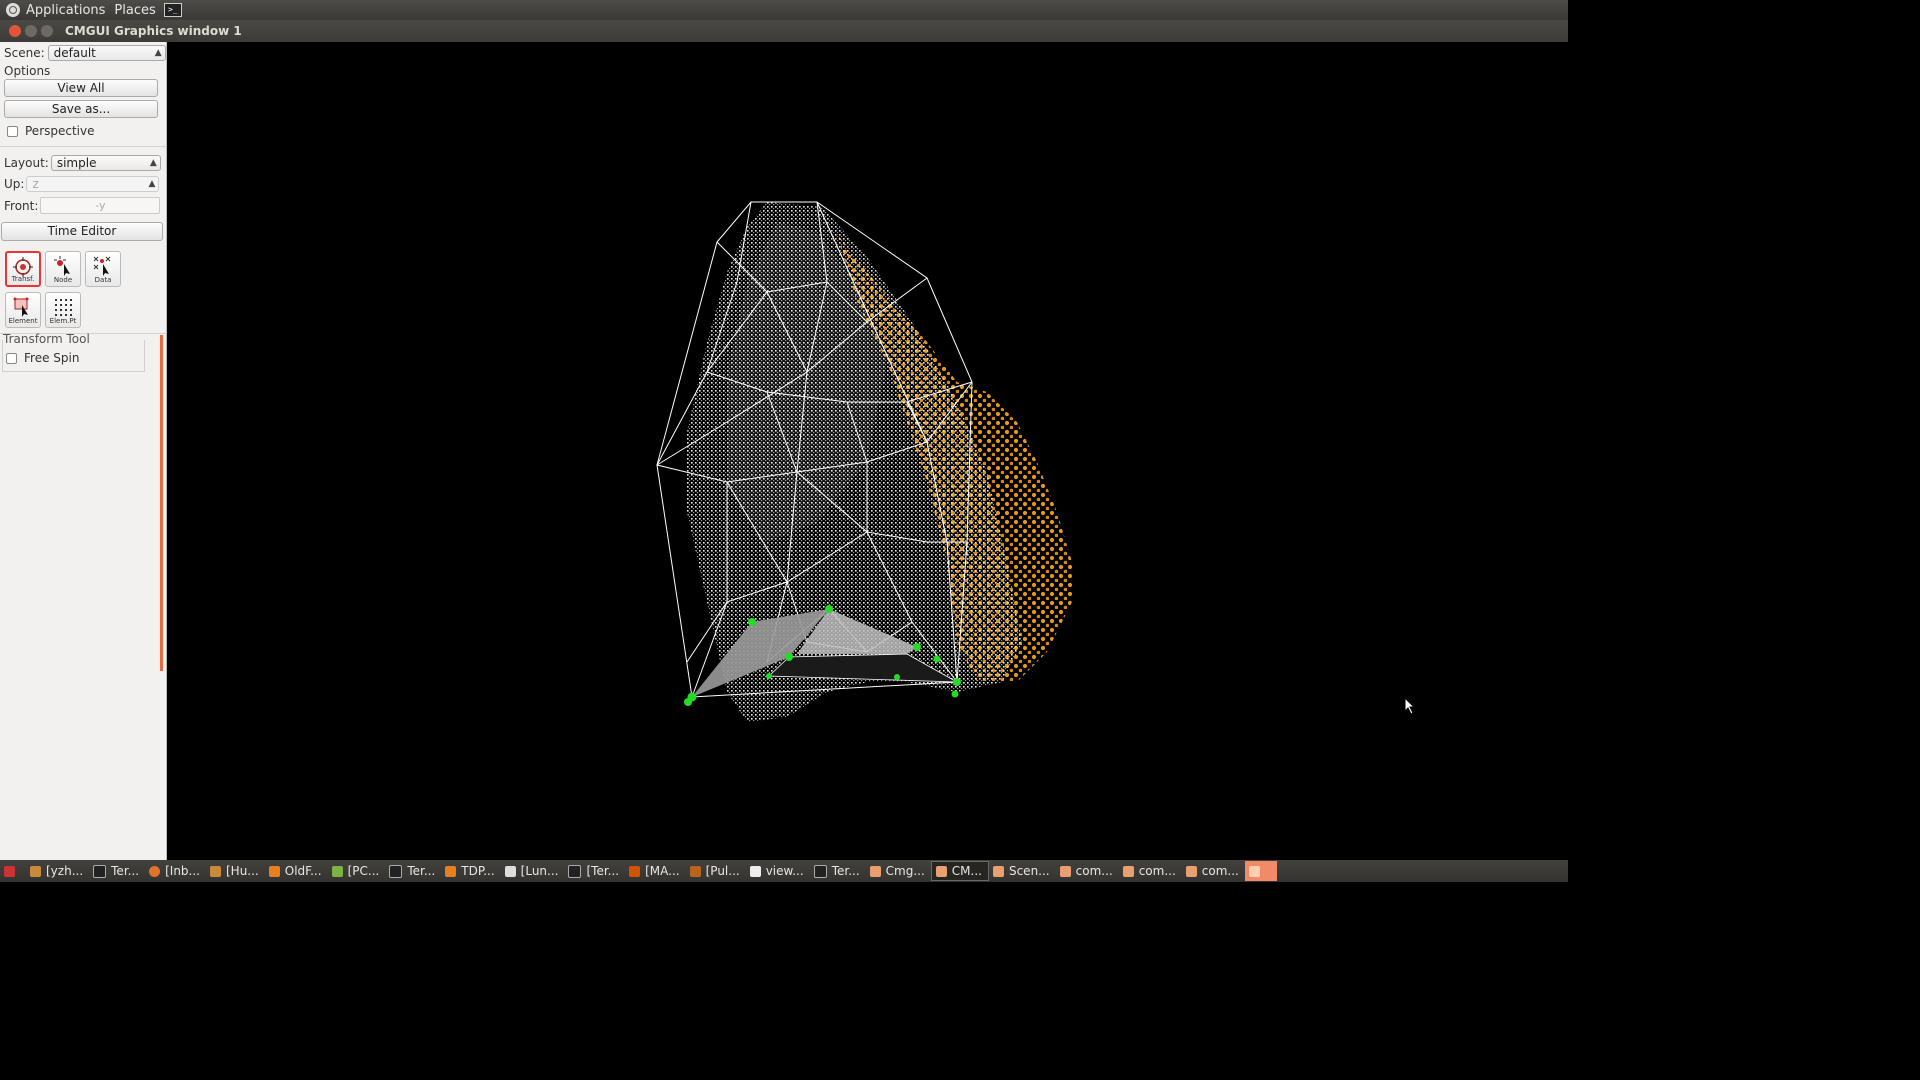 The image size is (1920, 1080). I want to click on perspective-row: Perspective, so click(51, 131).